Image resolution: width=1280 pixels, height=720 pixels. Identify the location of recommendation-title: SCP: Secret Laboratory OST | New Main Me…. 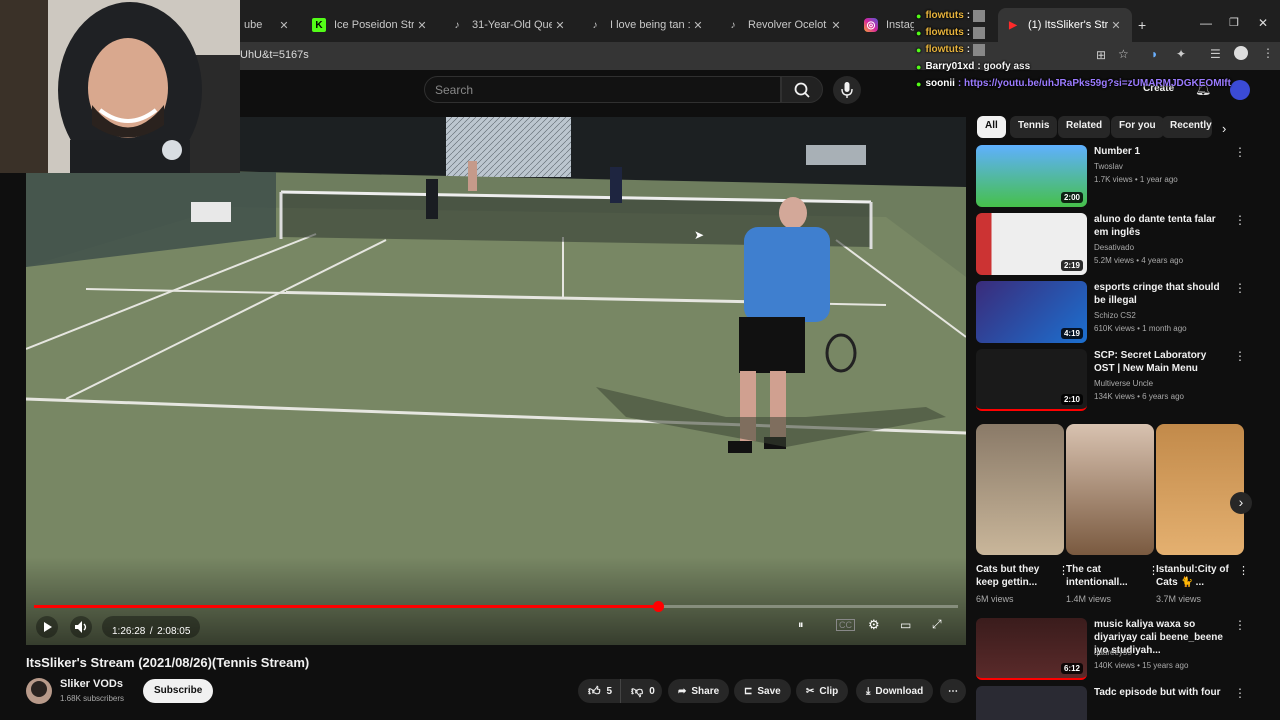
(1159, 362).